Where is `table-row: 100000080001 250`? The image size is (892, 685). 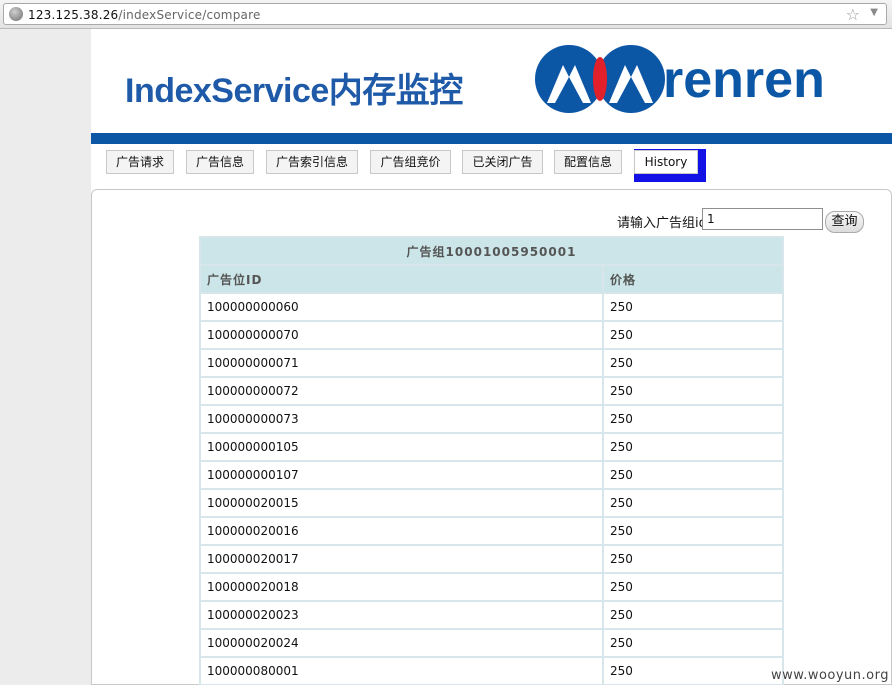
table-row: 100000080001 250 is located at coordinates (491, 670).